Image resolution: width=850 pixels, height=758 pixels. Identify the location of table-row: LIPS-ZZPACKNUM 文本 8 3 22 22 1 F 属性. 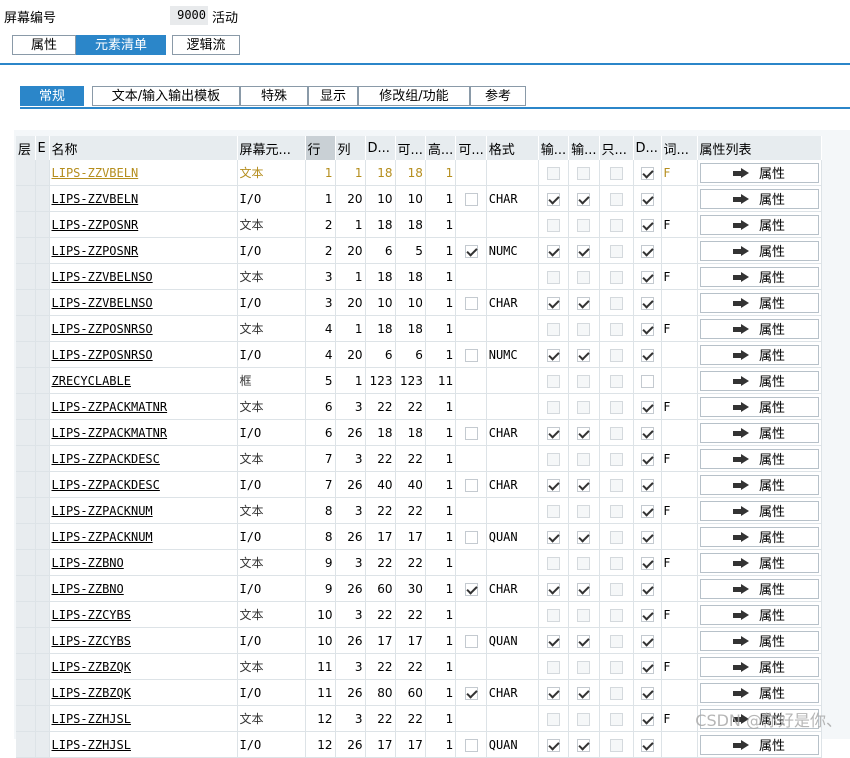
(419, 510).